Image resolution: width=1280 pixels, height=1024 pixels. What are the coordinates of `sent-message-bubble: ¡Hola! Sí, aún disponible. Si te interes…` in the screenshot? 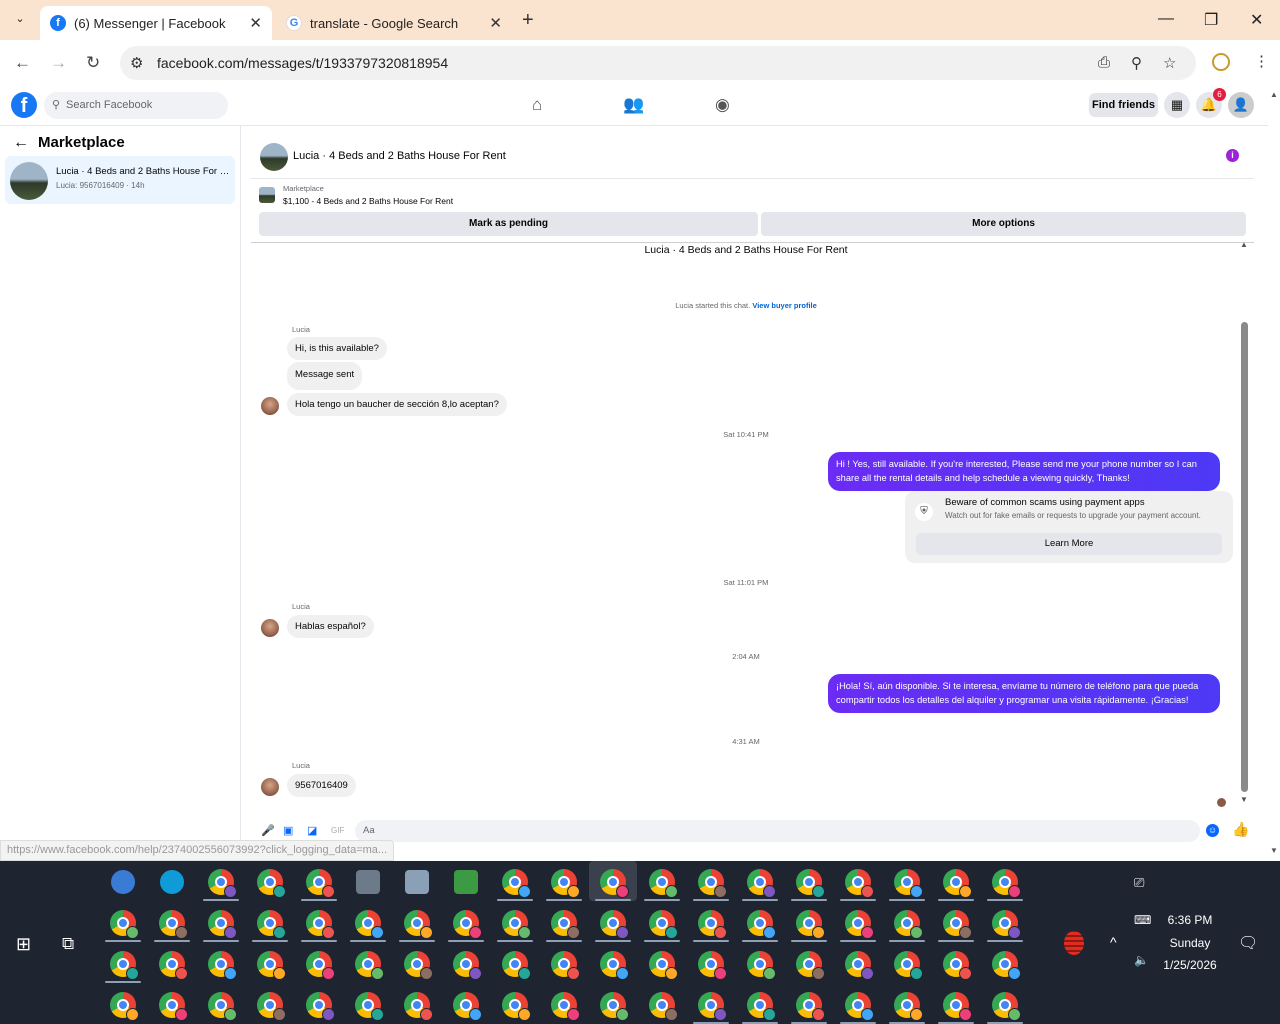 It's located at (1024, 693).